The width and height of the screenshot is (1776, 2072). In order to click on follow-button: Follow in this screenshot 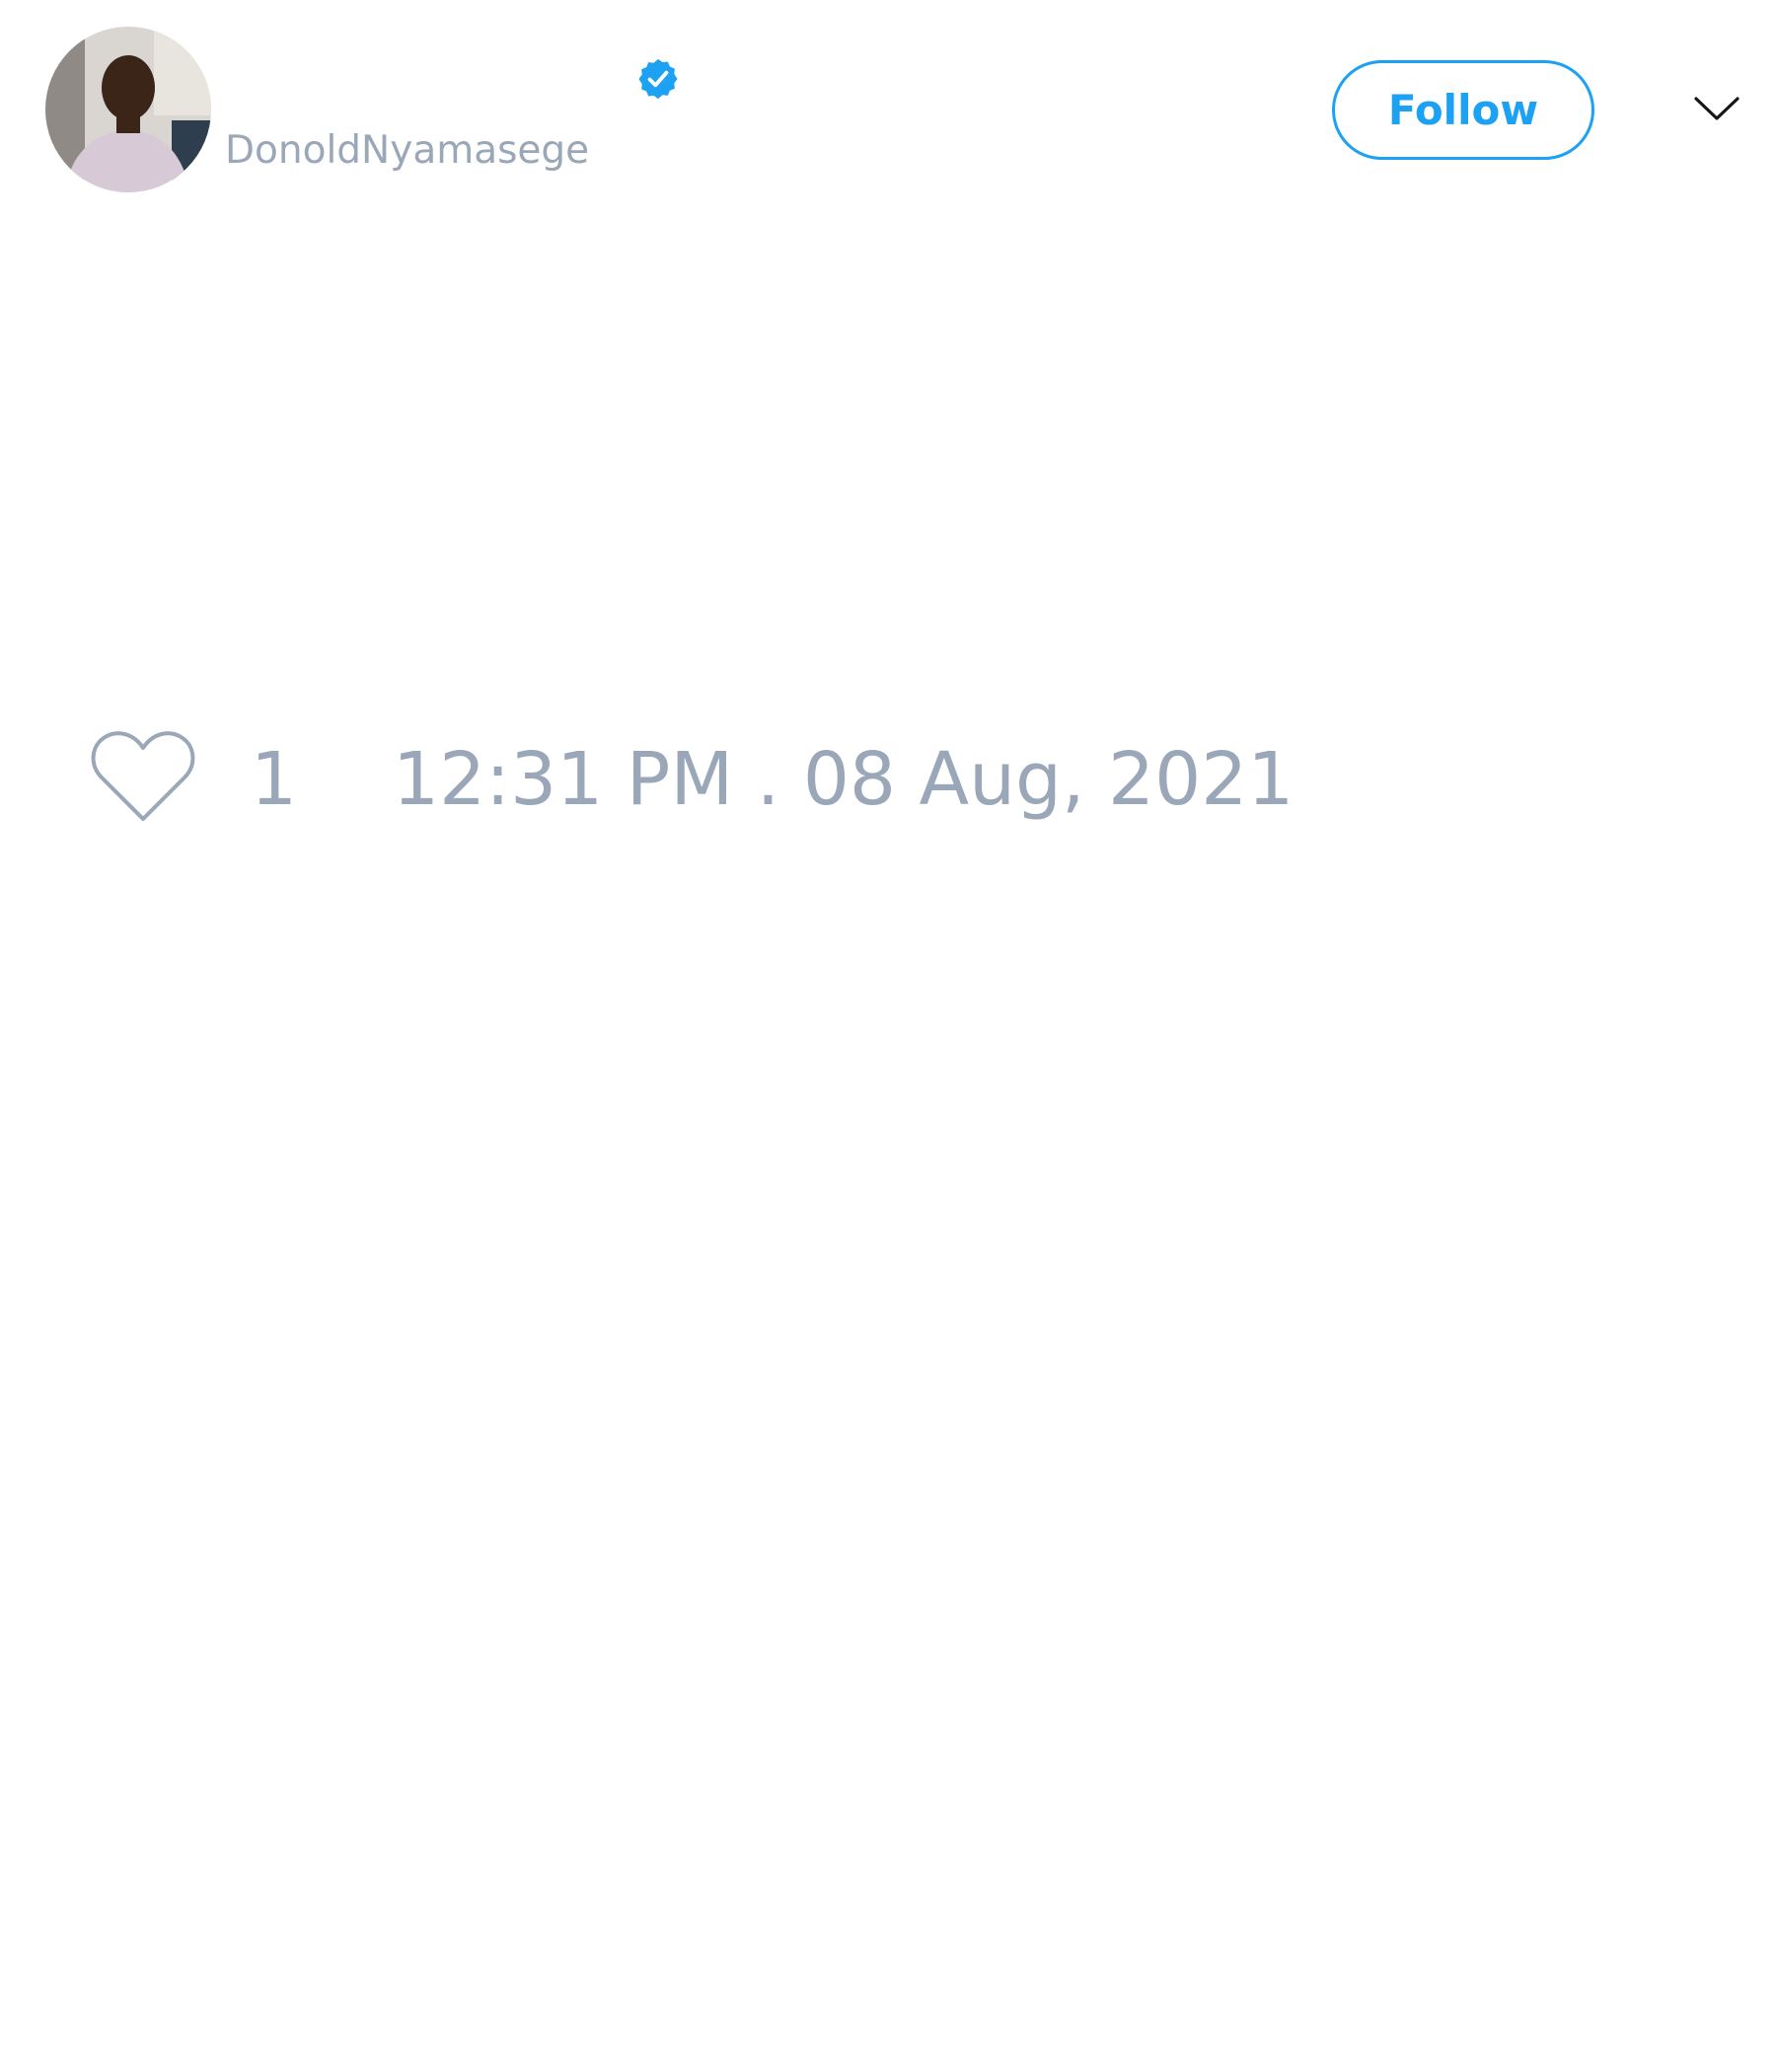, I will do `click(1463, 110)`.